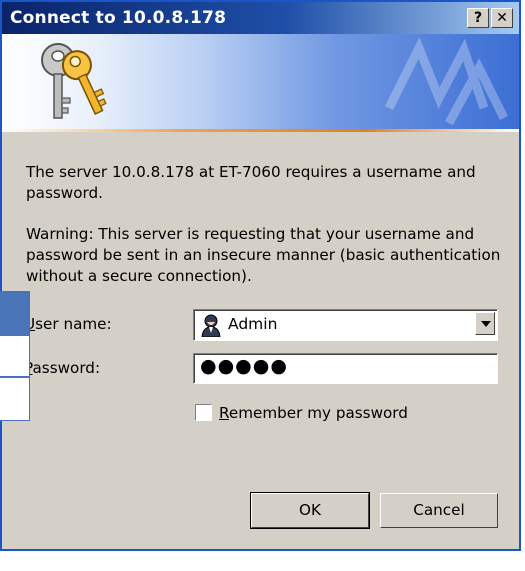 The height and width of the screenshot is (571, 525). What do you see at coordinates (64, 193) in the screenshot?
I see `server-message-line-2: password.` at bounding box center [64, 193].